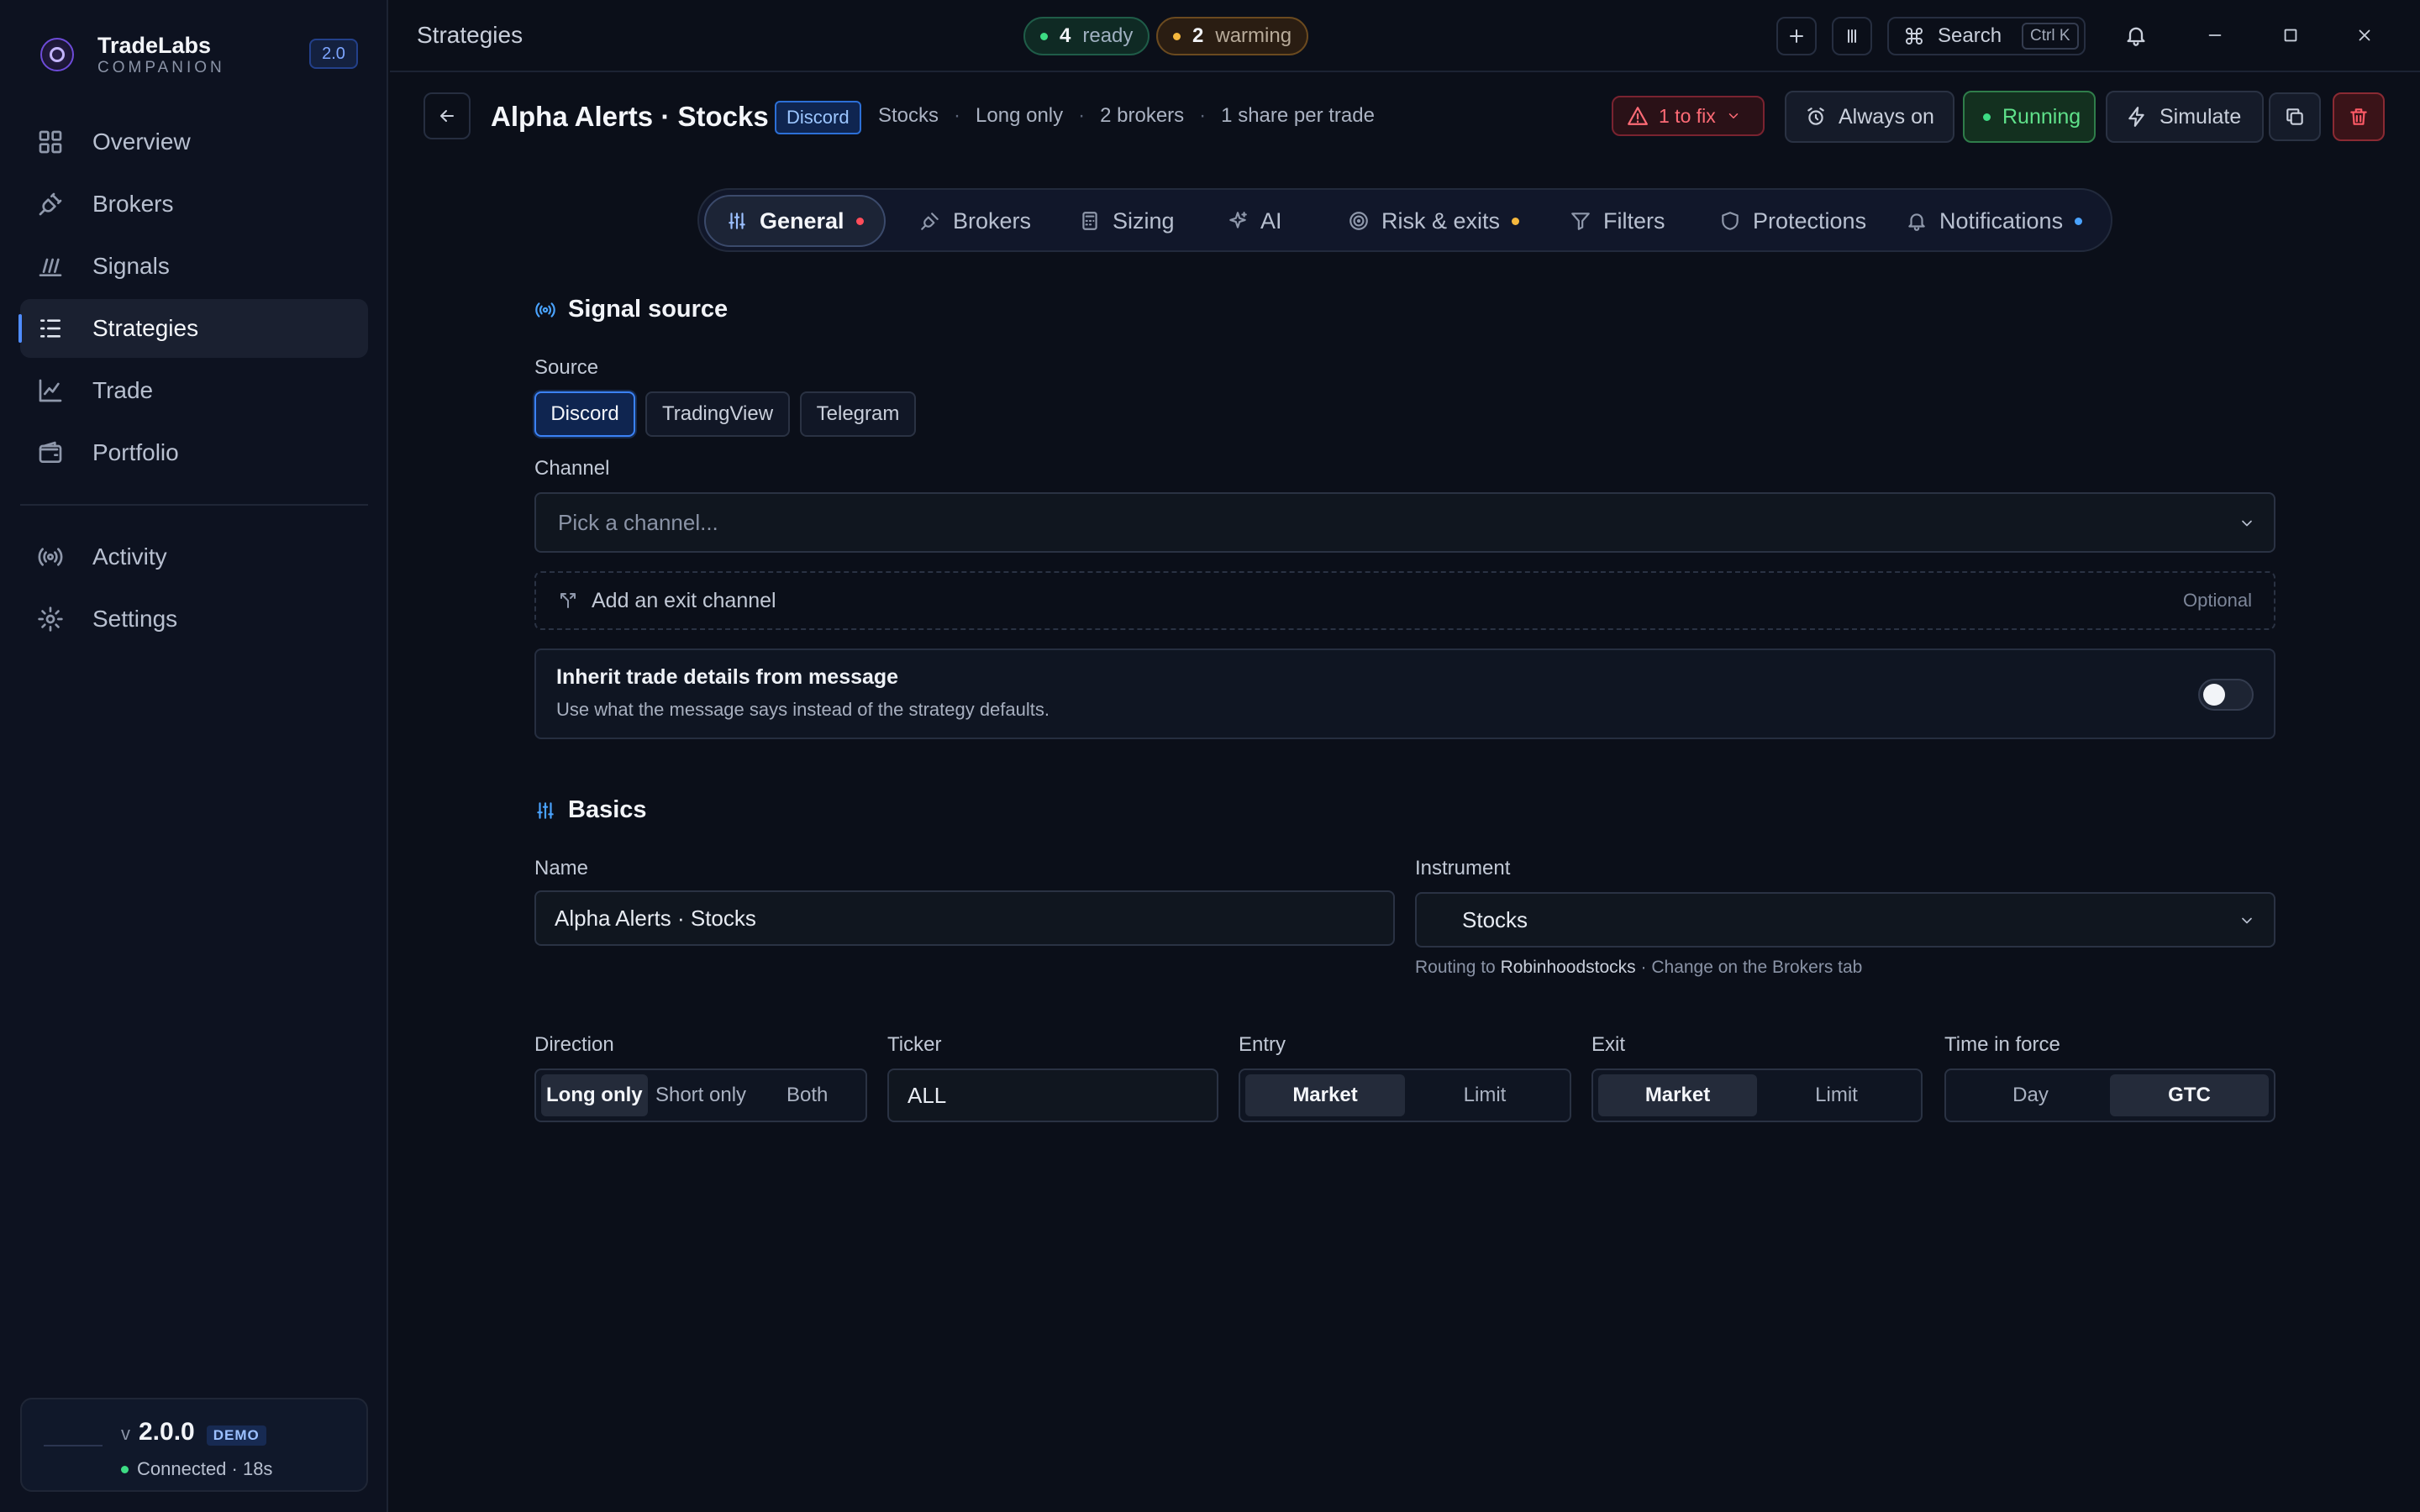 Image resolution: width=2420 pixels, height=1512 pixels. Describe the element at coordinates (1816, 117) in the screenshot. I see `alarm-clock-icon` at that location.